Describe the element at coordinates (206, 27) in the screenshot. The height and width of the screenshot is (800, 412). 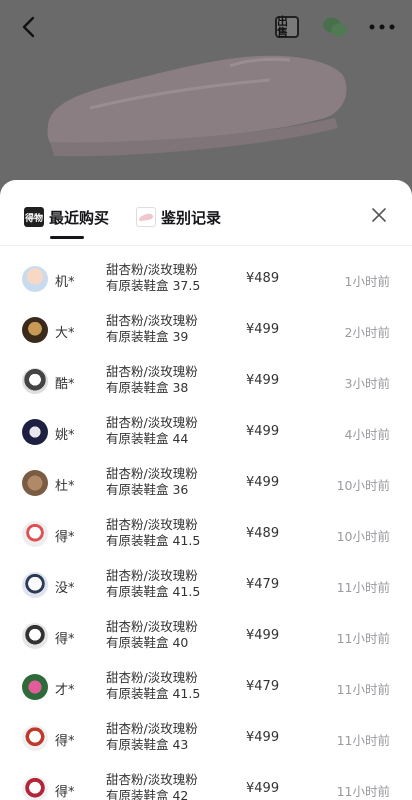
I see `top-bar: 出售` at that location.